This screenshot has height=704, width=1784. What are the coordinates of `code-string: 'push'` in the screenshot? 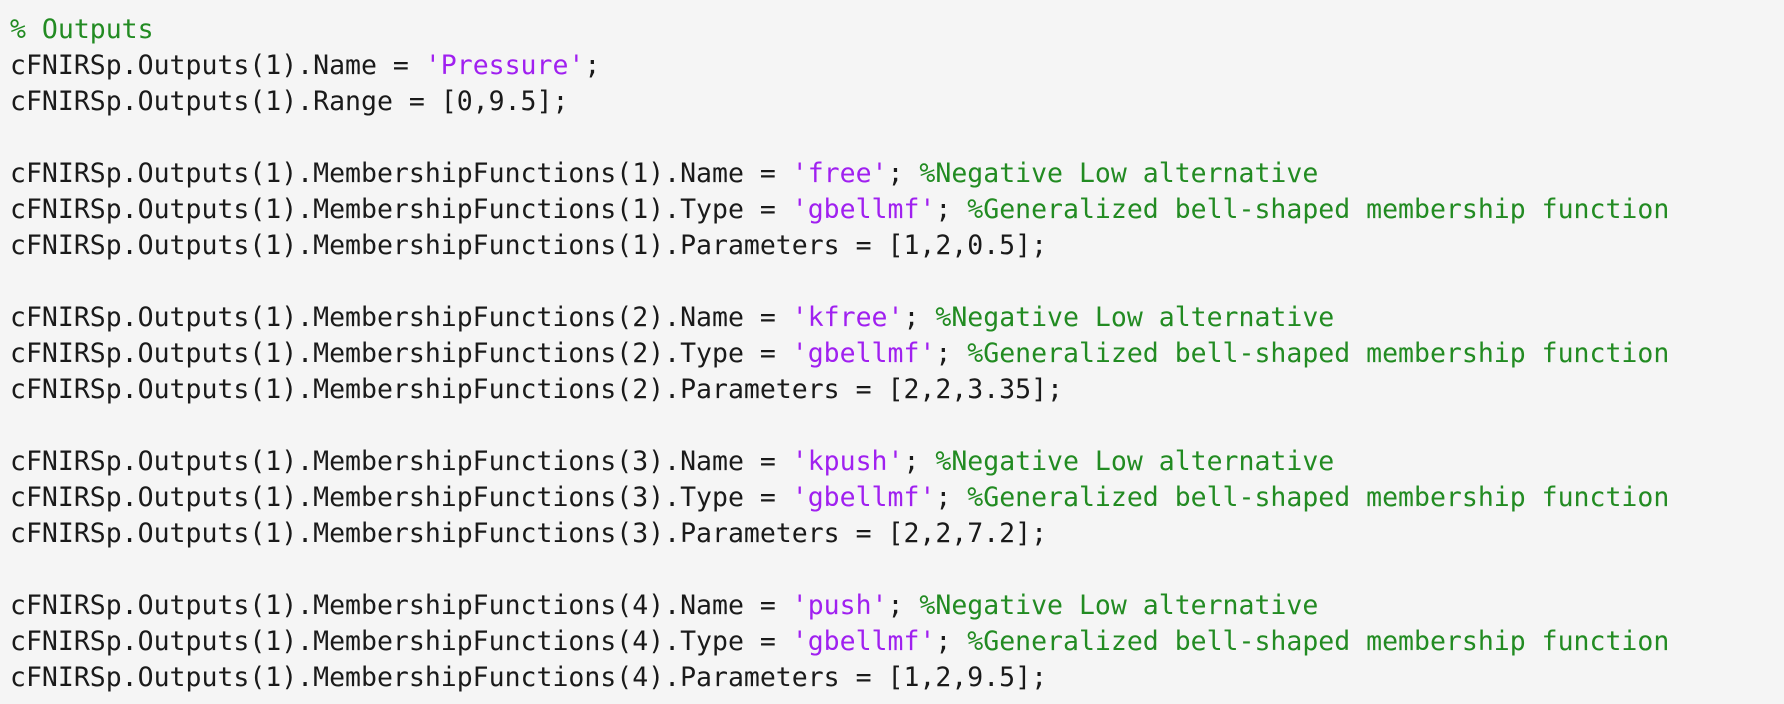 It's located at (839, 605).